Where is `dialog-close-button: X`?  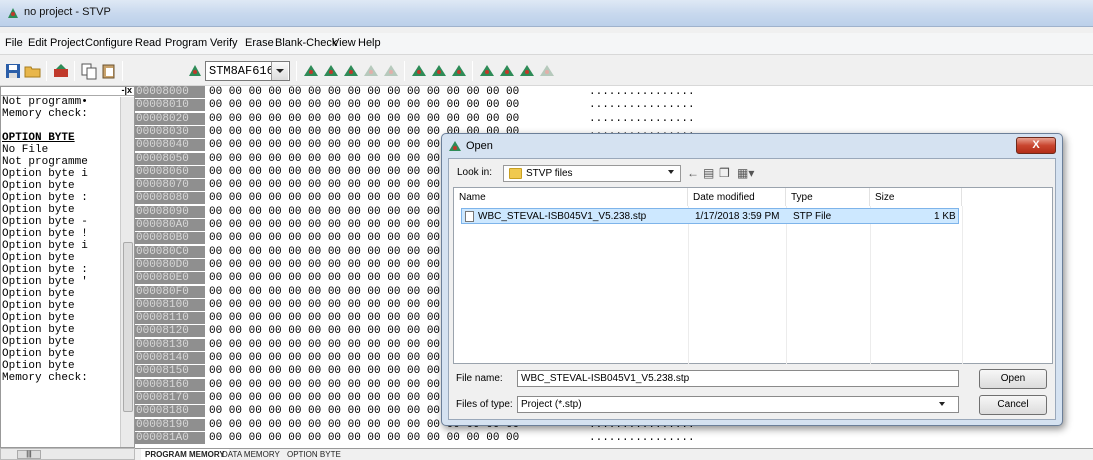
dialog-close-button: X is located at coordinates (1036, 145).